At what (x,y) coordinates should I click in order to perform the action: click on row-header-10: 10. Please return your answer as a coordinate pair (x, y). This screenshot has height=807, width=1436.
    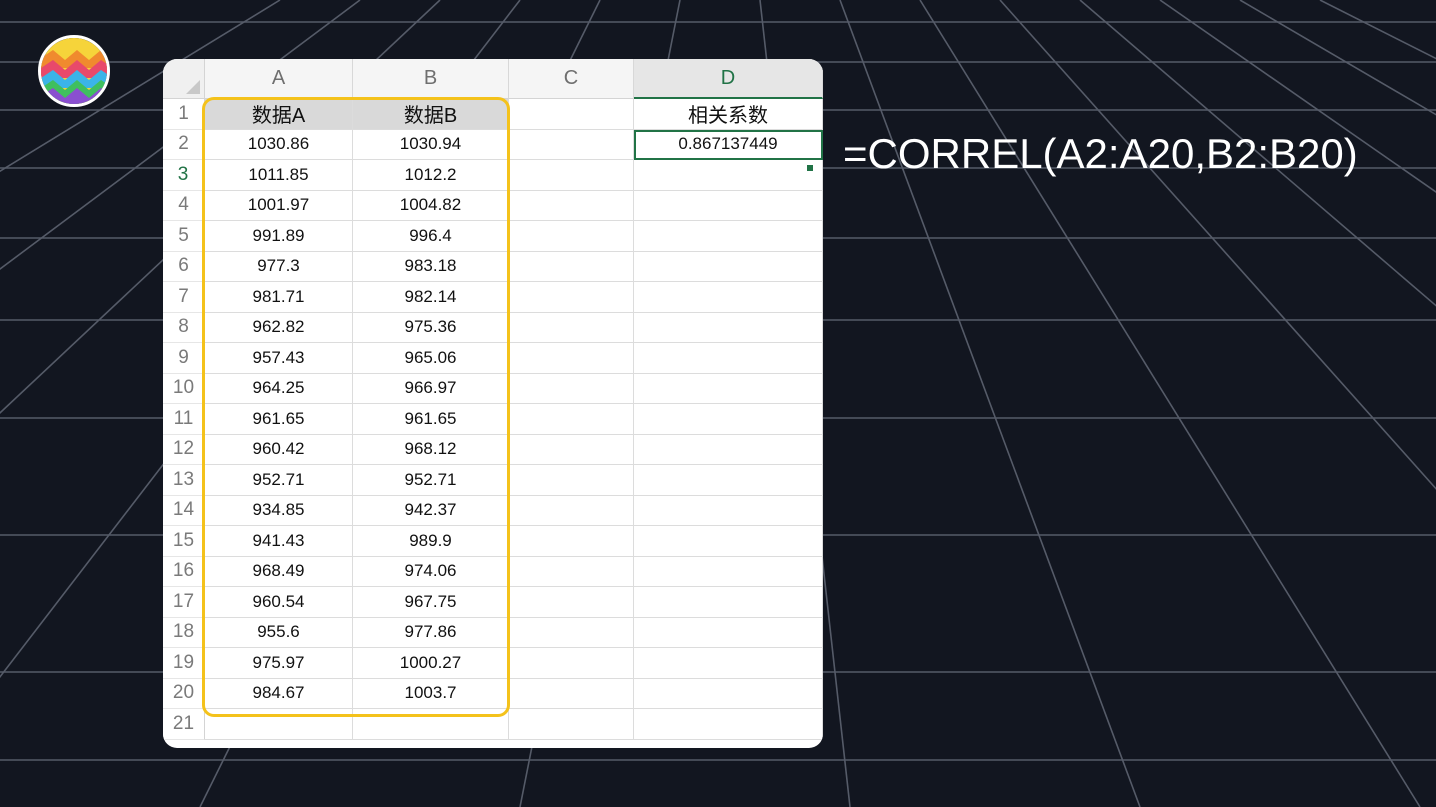
    Looking at the image, I should click on (184, 388).